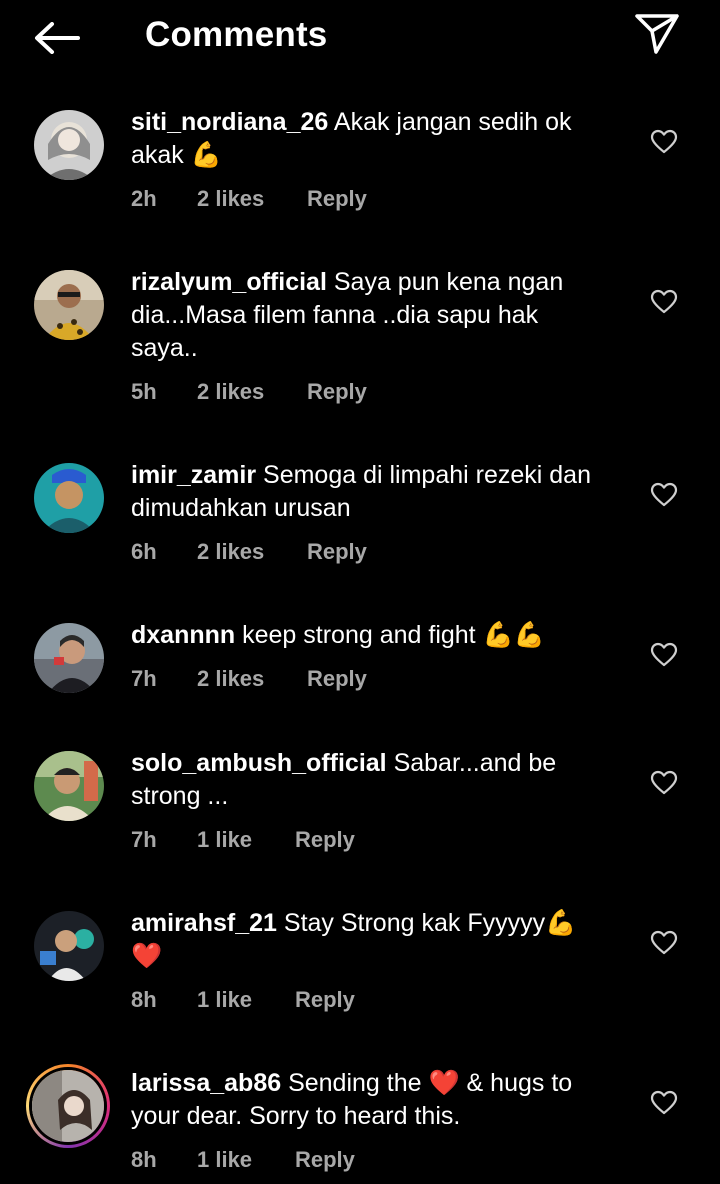 This screenshot has height=1184, width=720. I want to click on comment-username: solo_ambush_official, so click(259, 763).